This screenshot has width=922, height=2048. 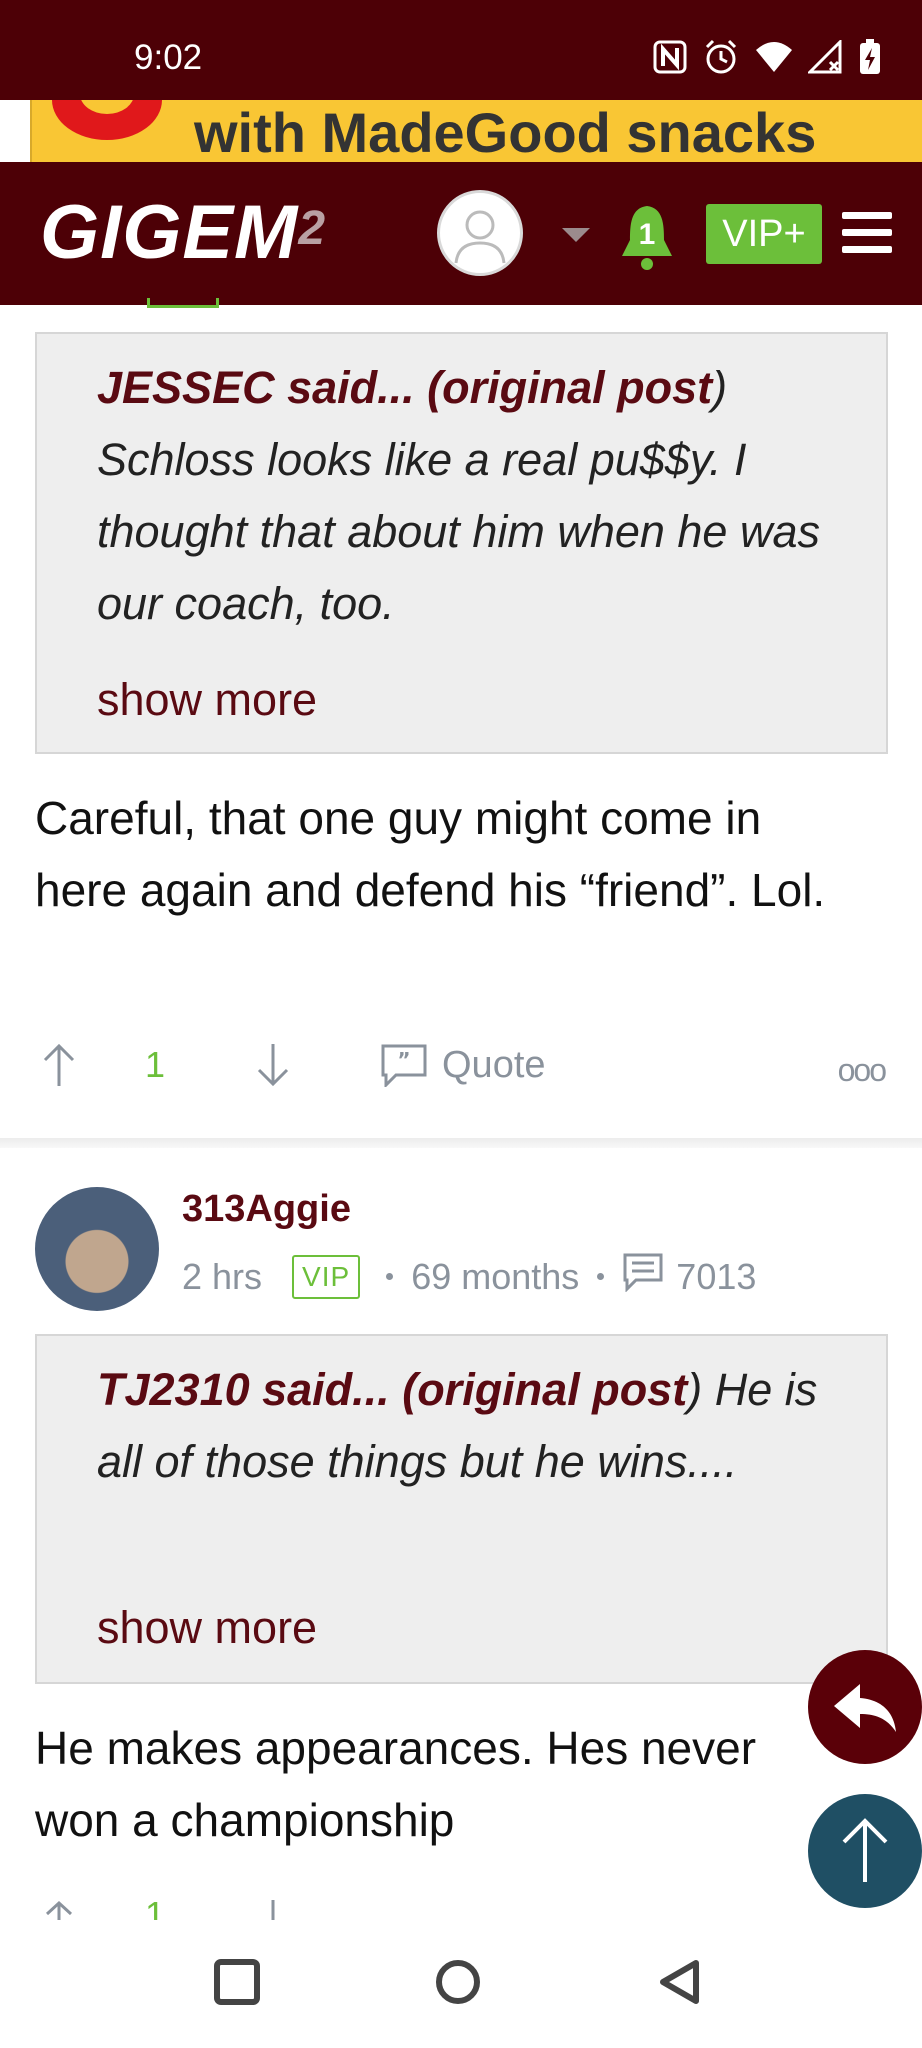 I want to click on comment-actions: 1 ” Quote ooo, so click(x=465, y=1070).